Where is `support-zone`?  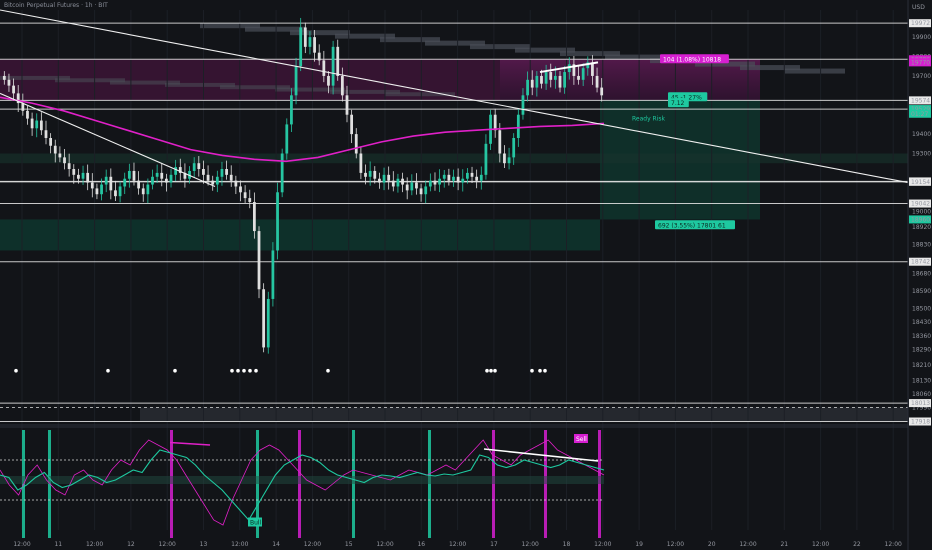 support-zone is located at coordinates (300, 235).